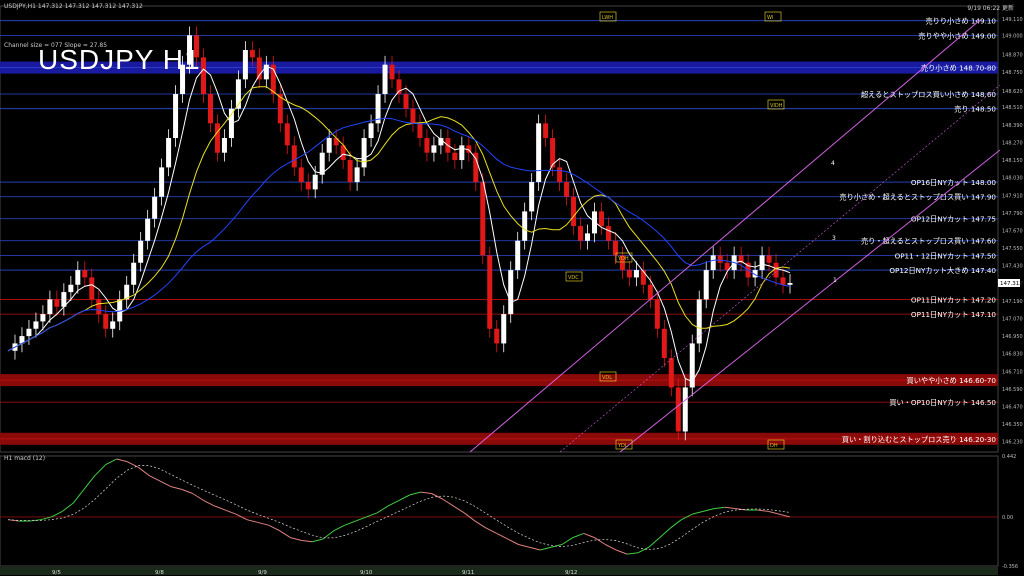  What do you see at coordinates (1007, 518) in the screenshot?
I see `macd-tick-label: 0.00` at bounding box center [1007, 518].